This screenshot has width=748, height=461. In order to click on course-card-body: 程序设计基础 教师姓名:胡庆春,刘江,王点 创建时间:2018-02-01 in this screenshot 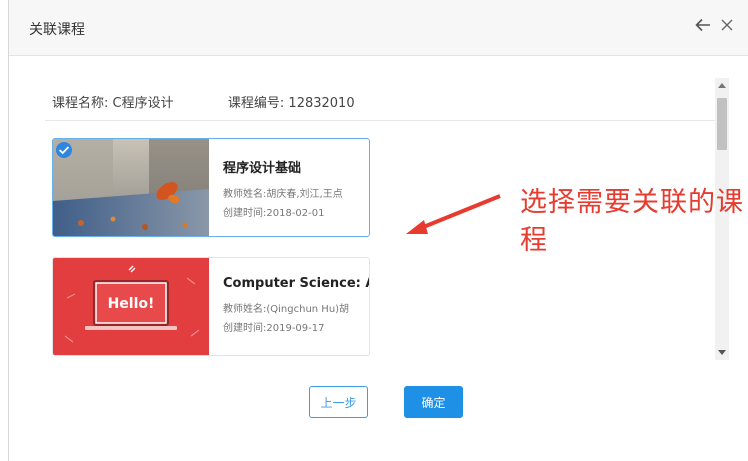, I will do `click(296, 190)`.